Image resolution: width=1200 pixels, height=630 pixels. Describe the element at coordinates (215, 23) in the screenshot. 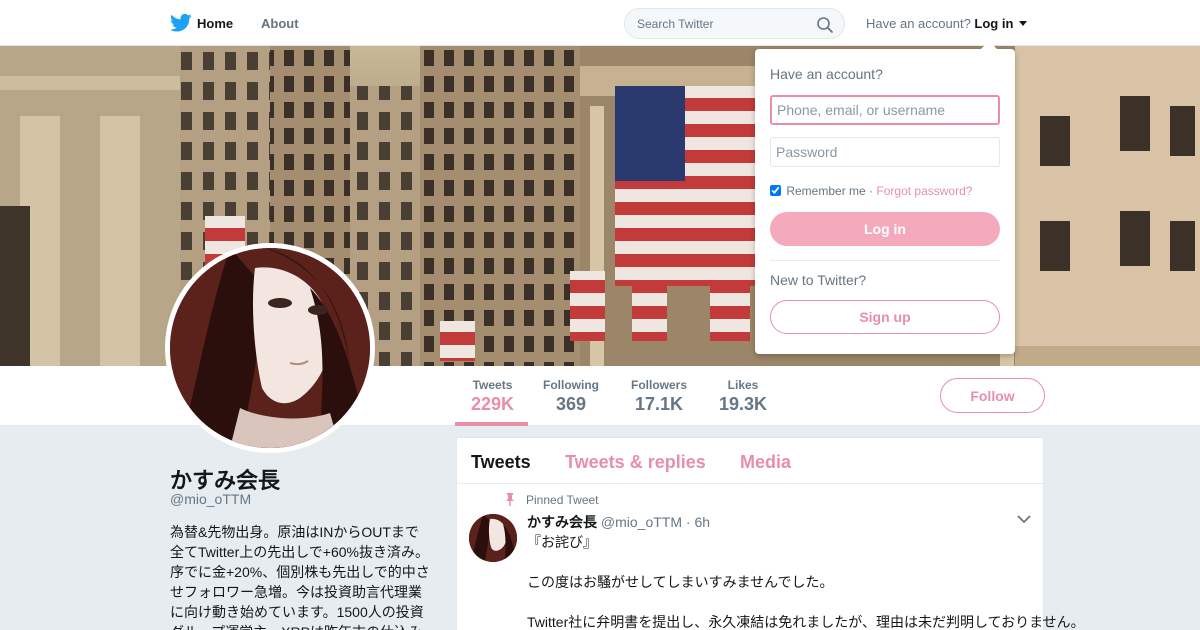

I see `nav-home-link: Home` at that location.